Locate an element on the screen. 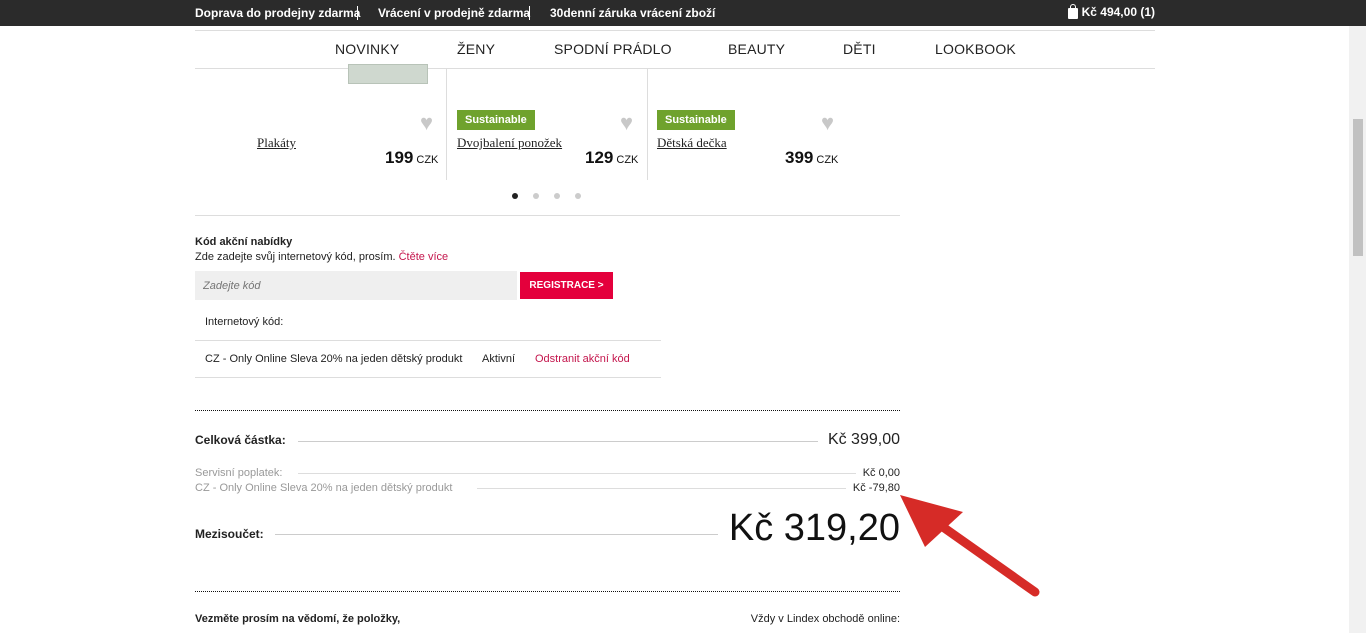 This screenshot has width=1366, height=633. code-label: Internetový kód: is located at coordinates (244, 322).